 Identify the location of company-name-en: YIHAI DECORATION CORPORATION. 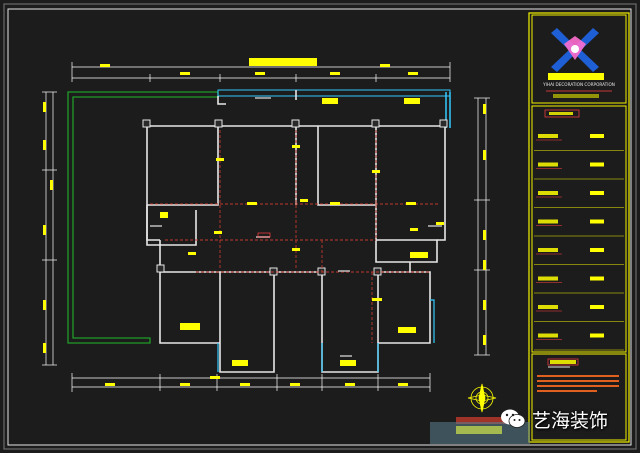
(578, 84).